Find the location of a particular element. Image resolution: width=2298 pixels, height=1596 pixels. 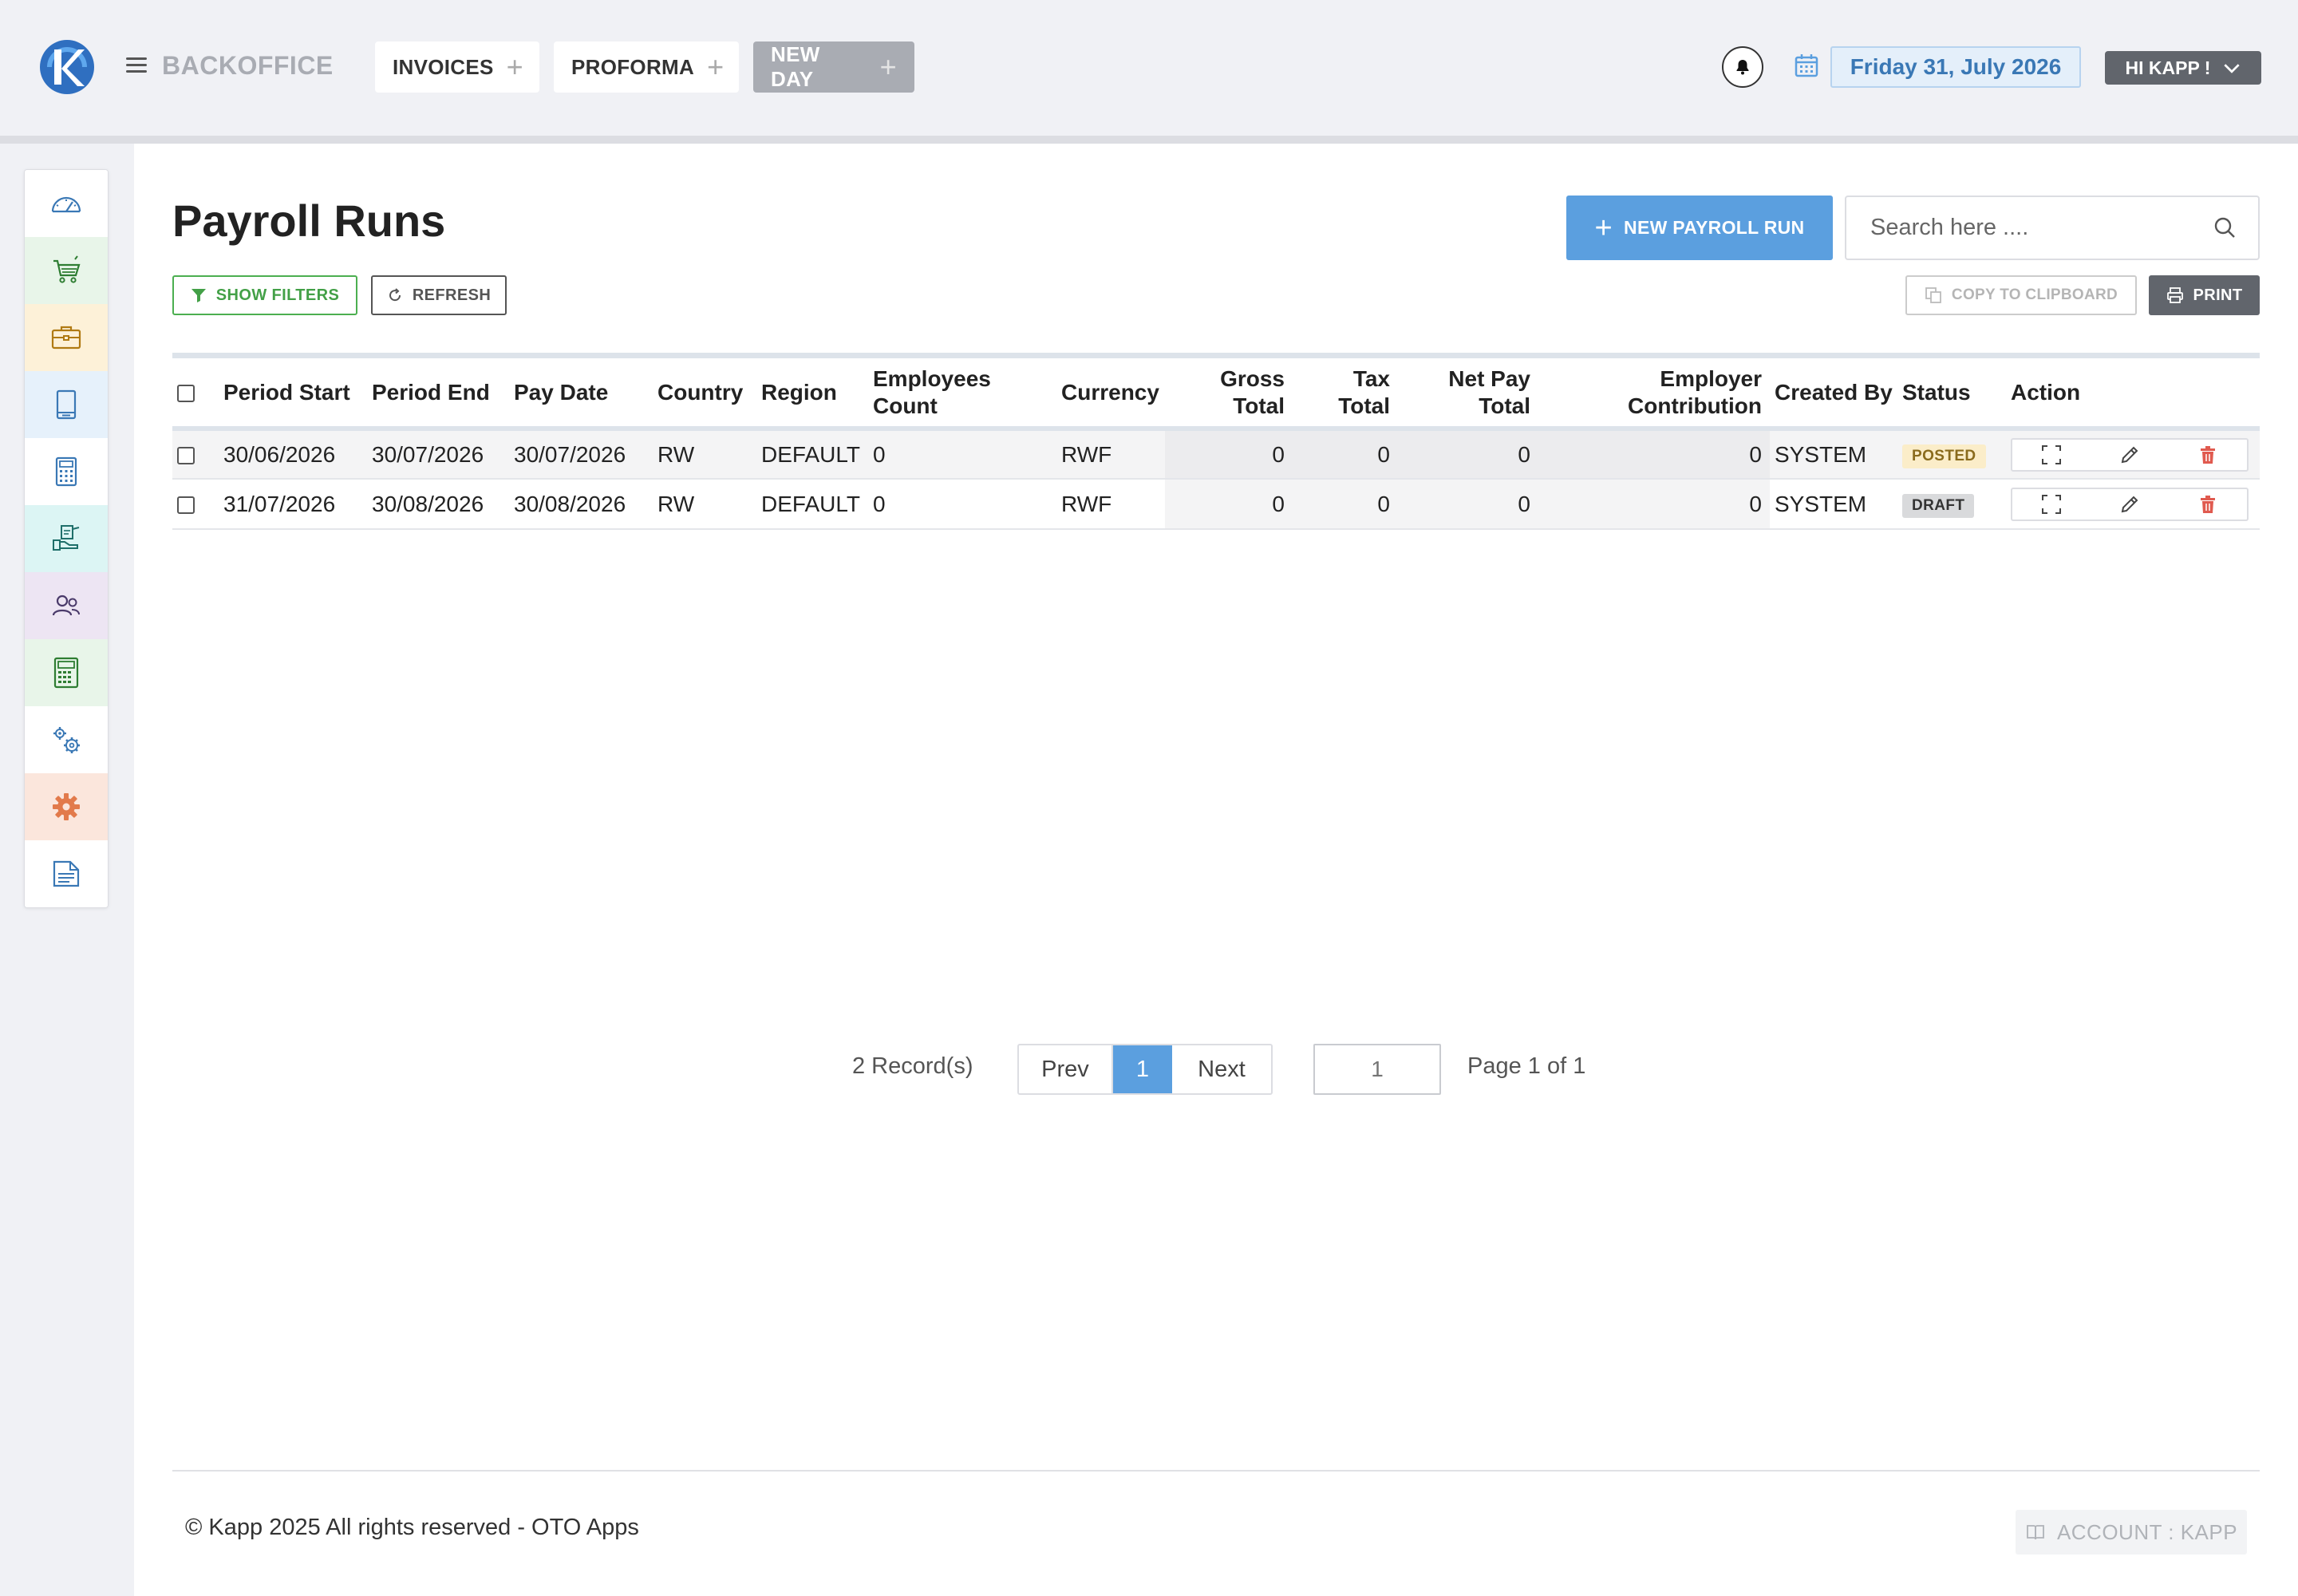

cell-created-by: SYSTEM is located at coordinates (1834, 454).